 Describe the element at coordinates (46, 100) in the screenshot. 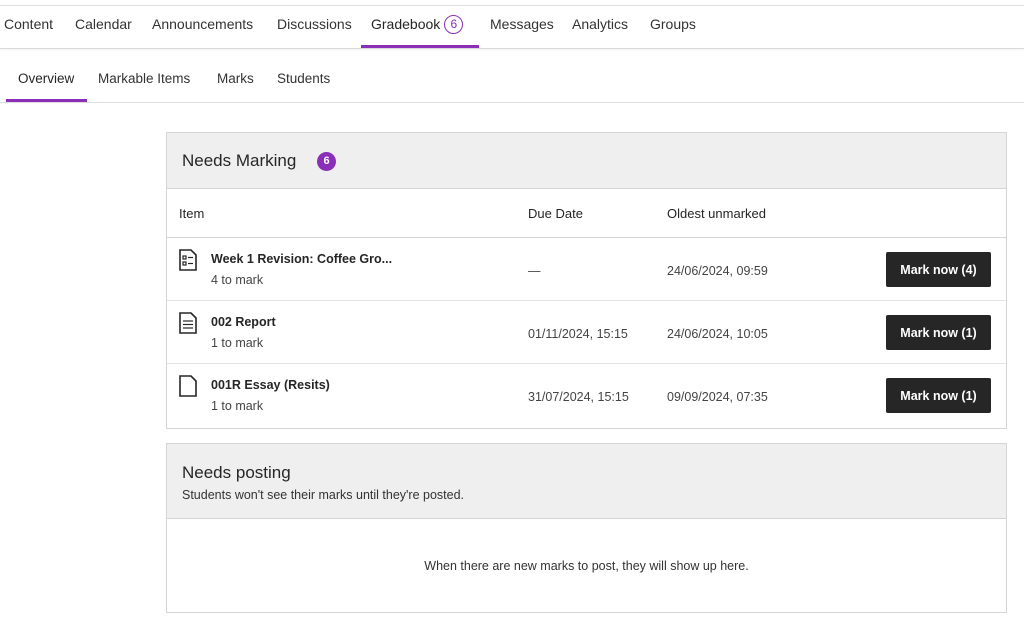

I see `active-subtab-indicator` at that location.